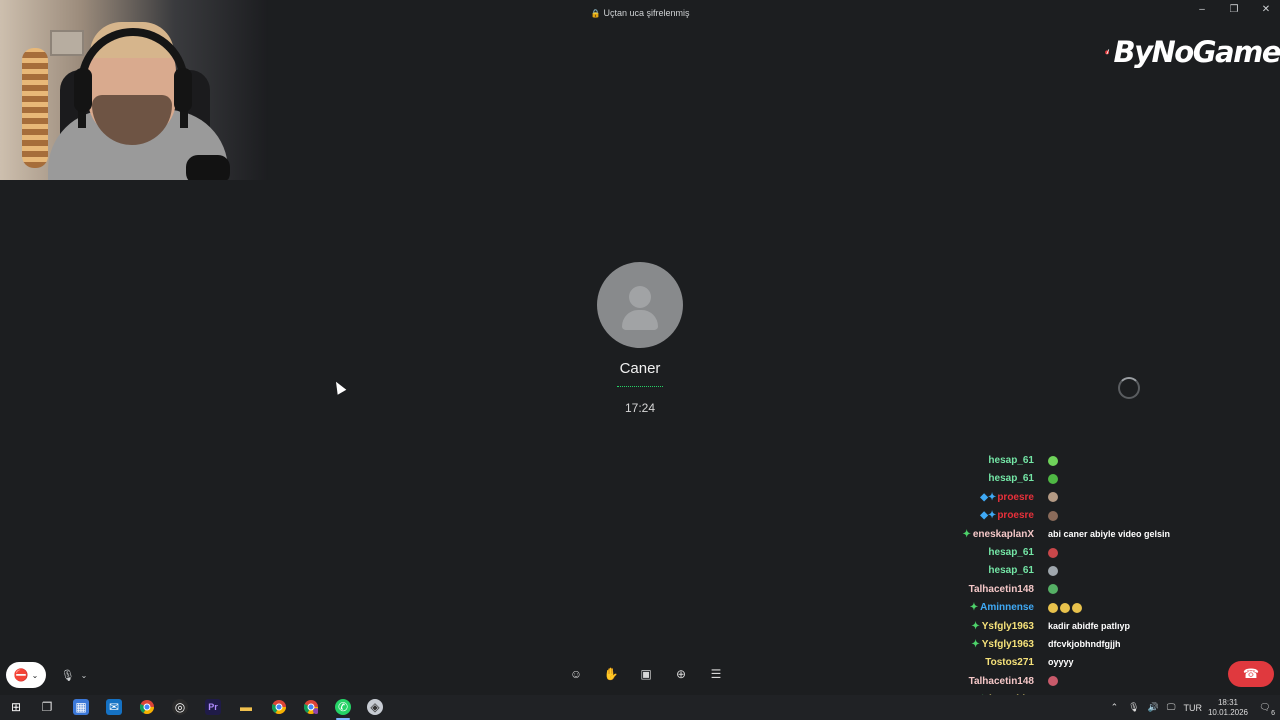 This screenshot has width=1280, height=720. I want to click on network-icon: 🖵, so click(1171, 707).